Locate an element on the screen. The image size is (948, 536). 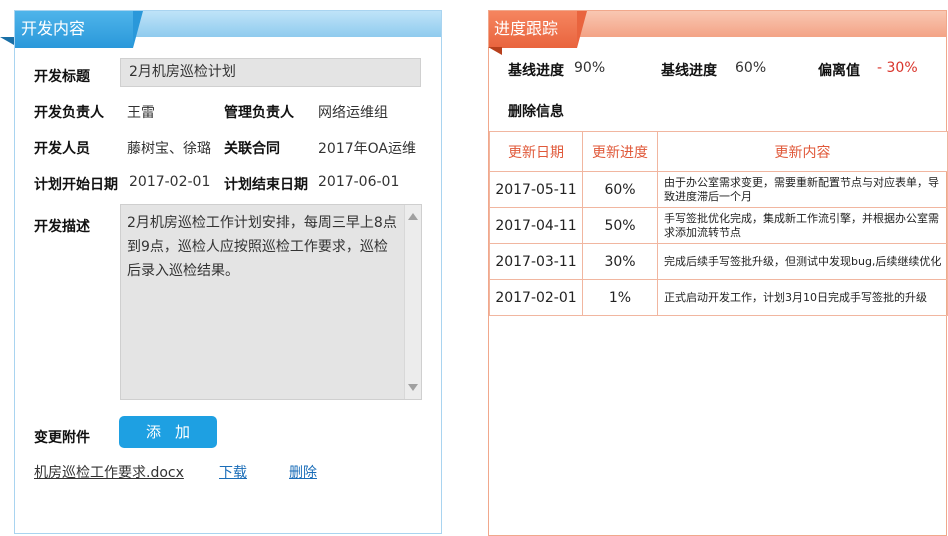
row-progress: 30% is located at coordinates (620, 261).